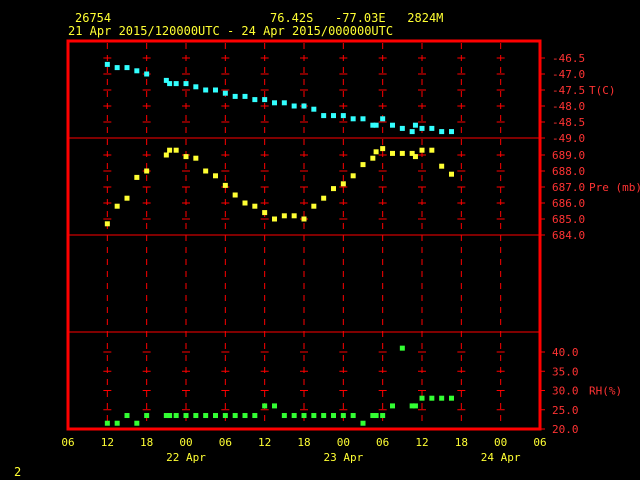  What do you see at coordinates (568, 138) in the screenshot?
I see `y-tick-label: -49.0` at bounding box center [568, 138].